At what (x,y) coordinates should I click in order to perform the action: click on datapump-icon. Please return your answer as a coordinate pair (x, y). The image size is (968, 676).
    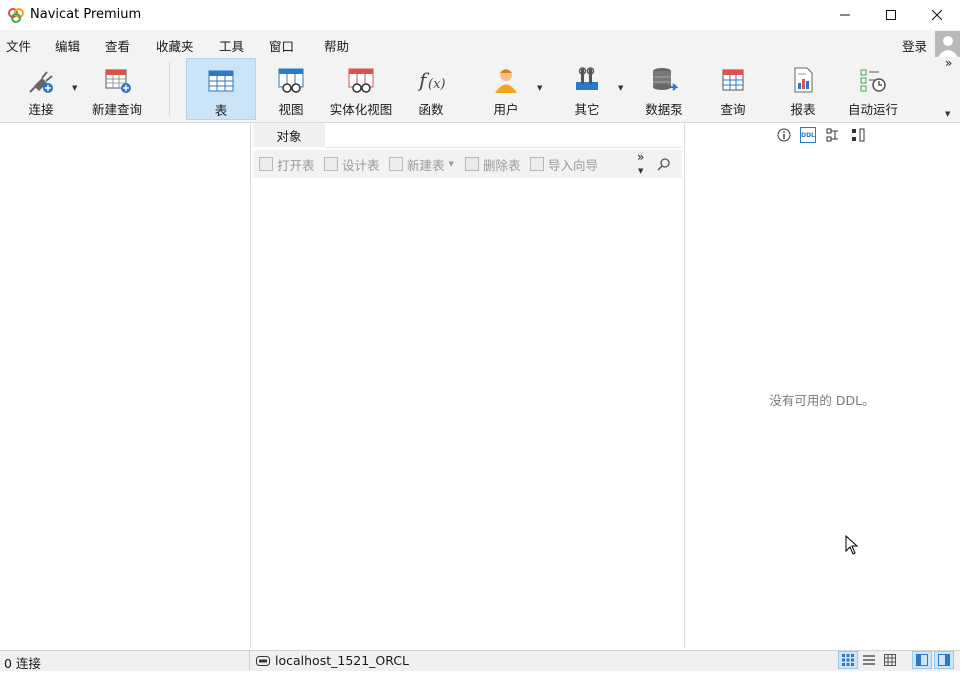
    Looking at the image, I should click on (664, 80).